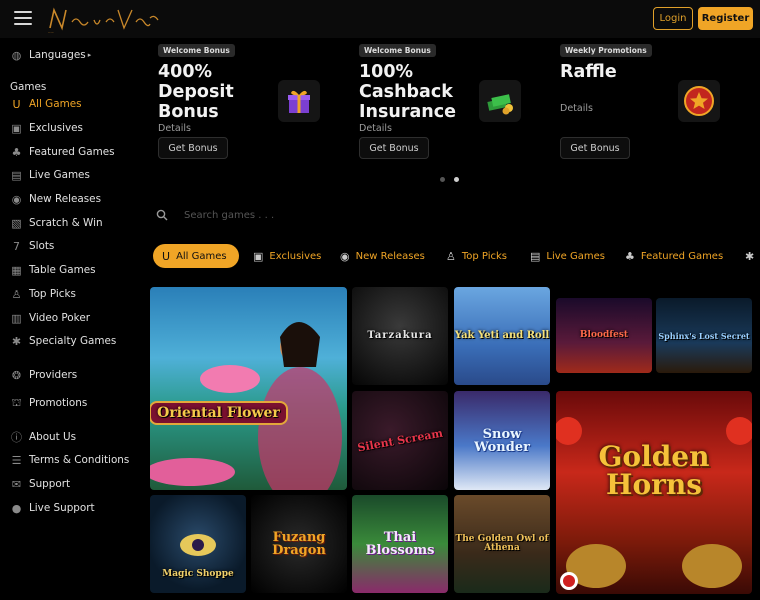  Describe the element at coordinates (63, 341) in the screenshot. I see `sidebar-item-specialty-games: ✱ Specialty Games` at that location.